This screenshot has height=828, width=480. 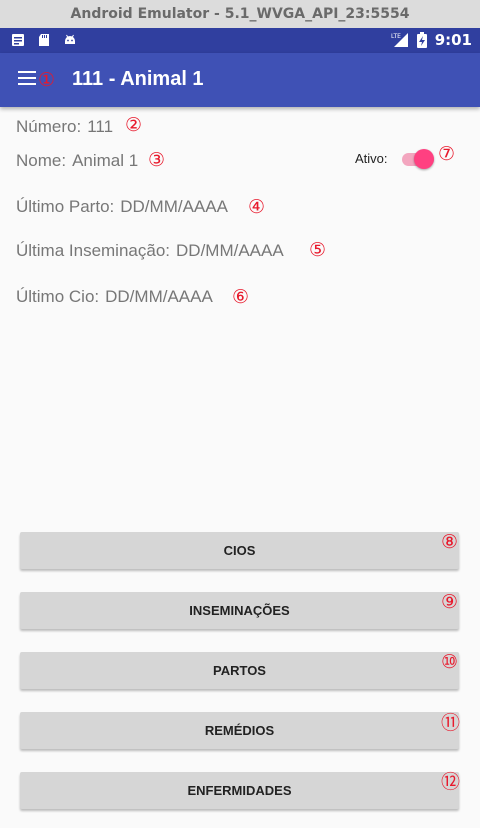 I want to click on android-icon, so click(x=70, y=39).